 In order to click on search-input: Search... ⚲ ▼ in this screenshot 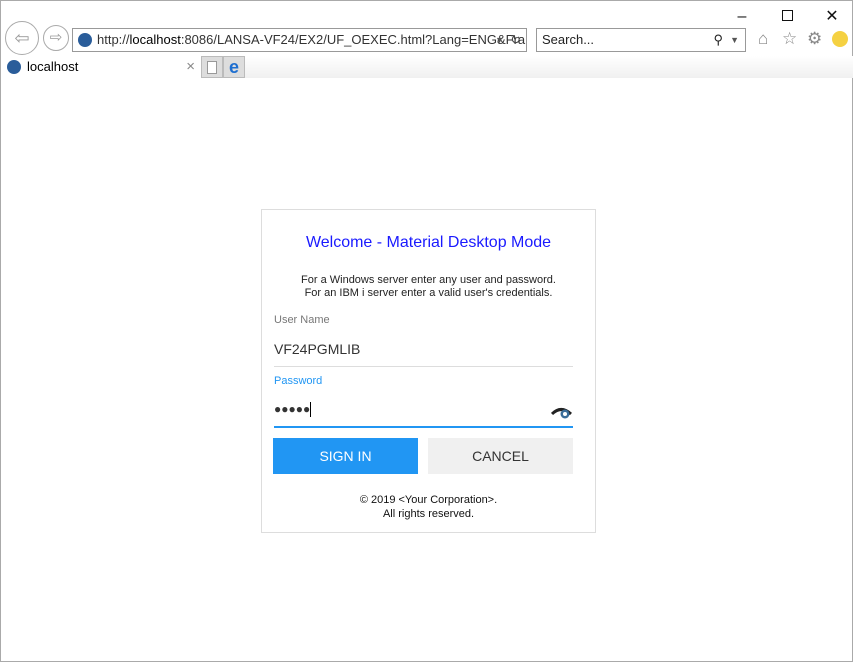, I will do `click(641, 40)`.